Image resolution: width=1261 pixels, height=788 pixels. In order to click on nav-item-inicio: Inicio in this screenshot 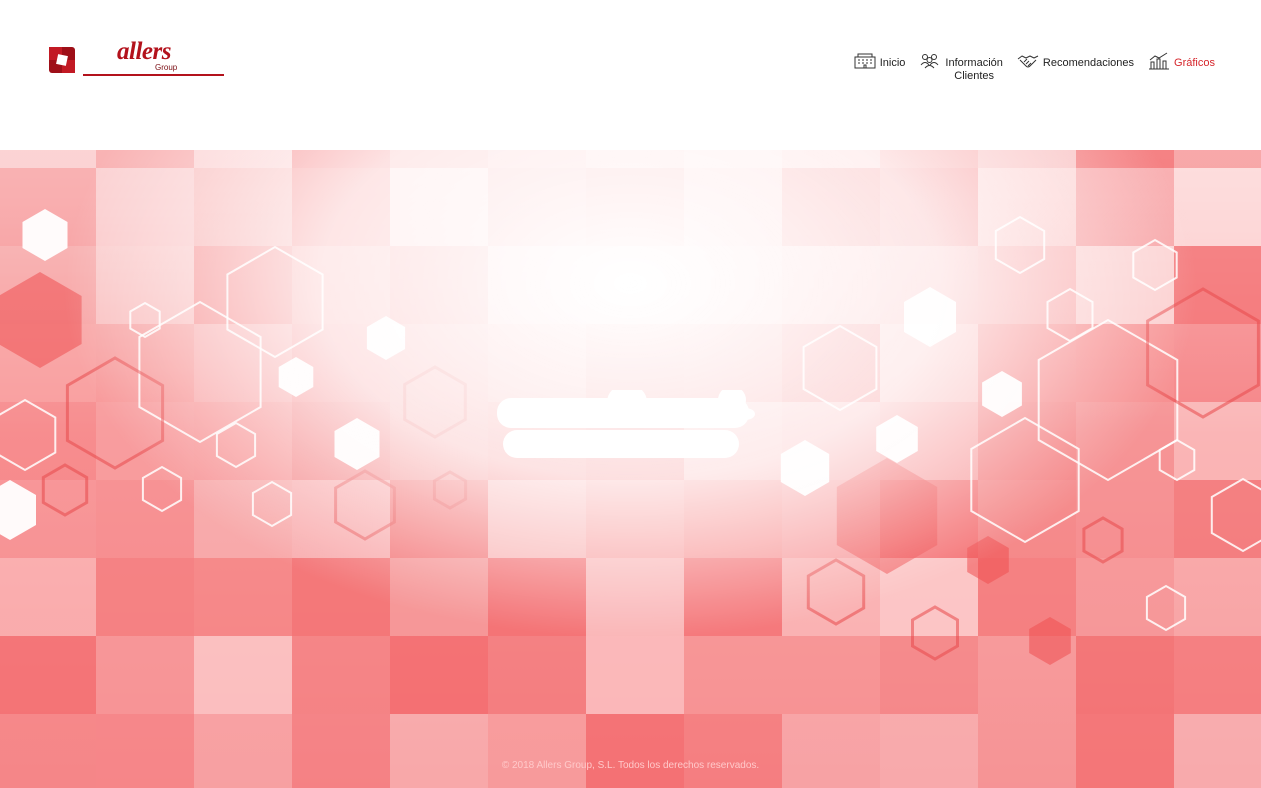, I will do `click(880, 61)`.